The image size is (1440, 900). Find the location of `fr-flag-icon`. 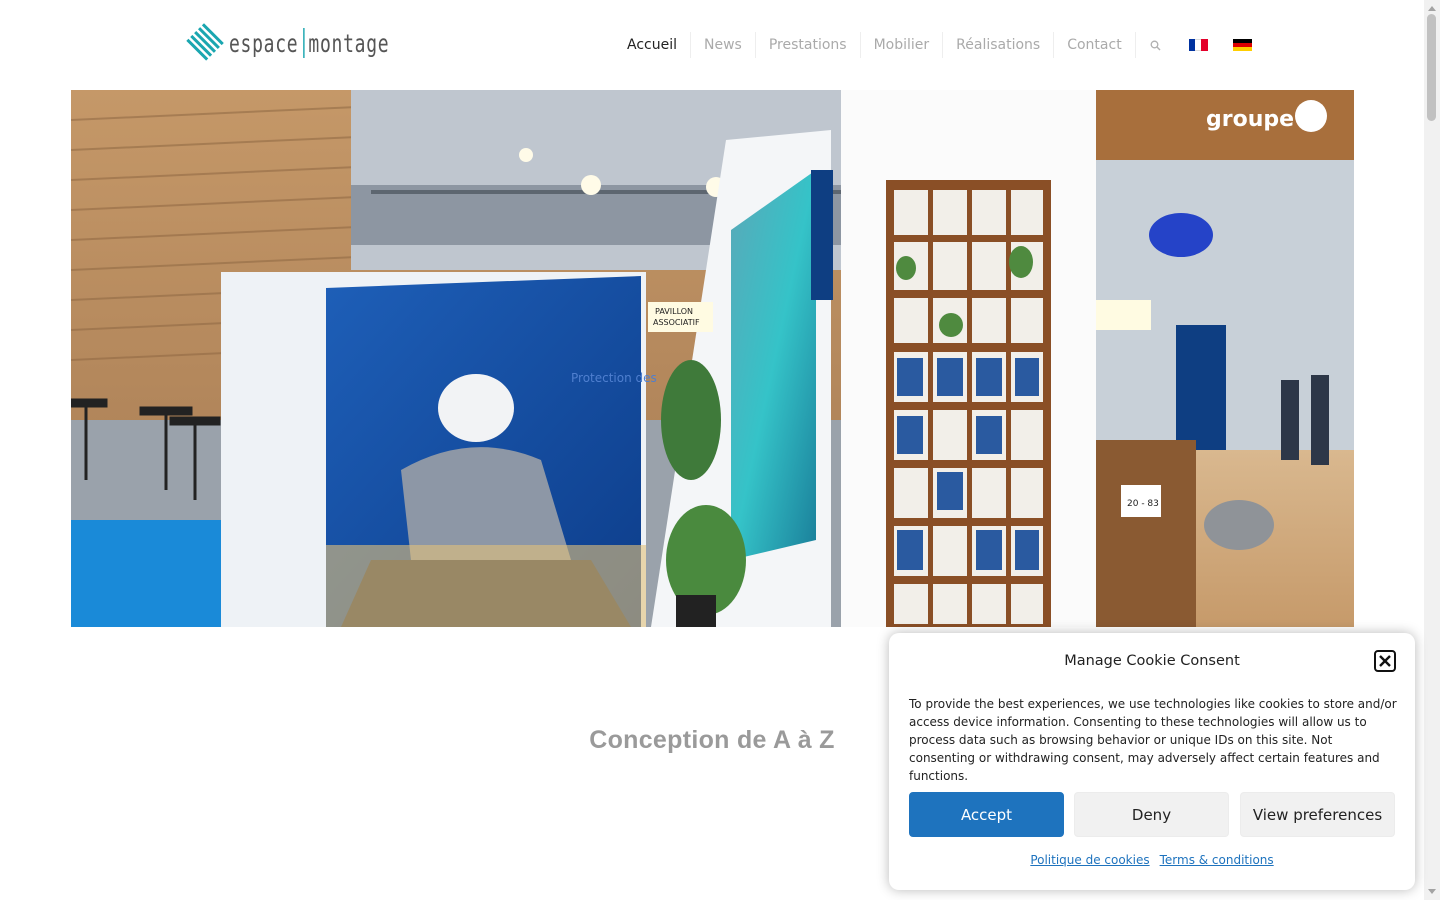

fr-flag-icon is located at coordinates (1198, 45).